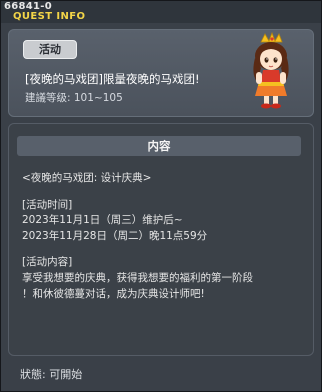  What do you see at coordinates (102, 220) in the screenshot?
I see `description-line: 2023年11月1日（周三）维护后~` at bounding box center [102, 220].